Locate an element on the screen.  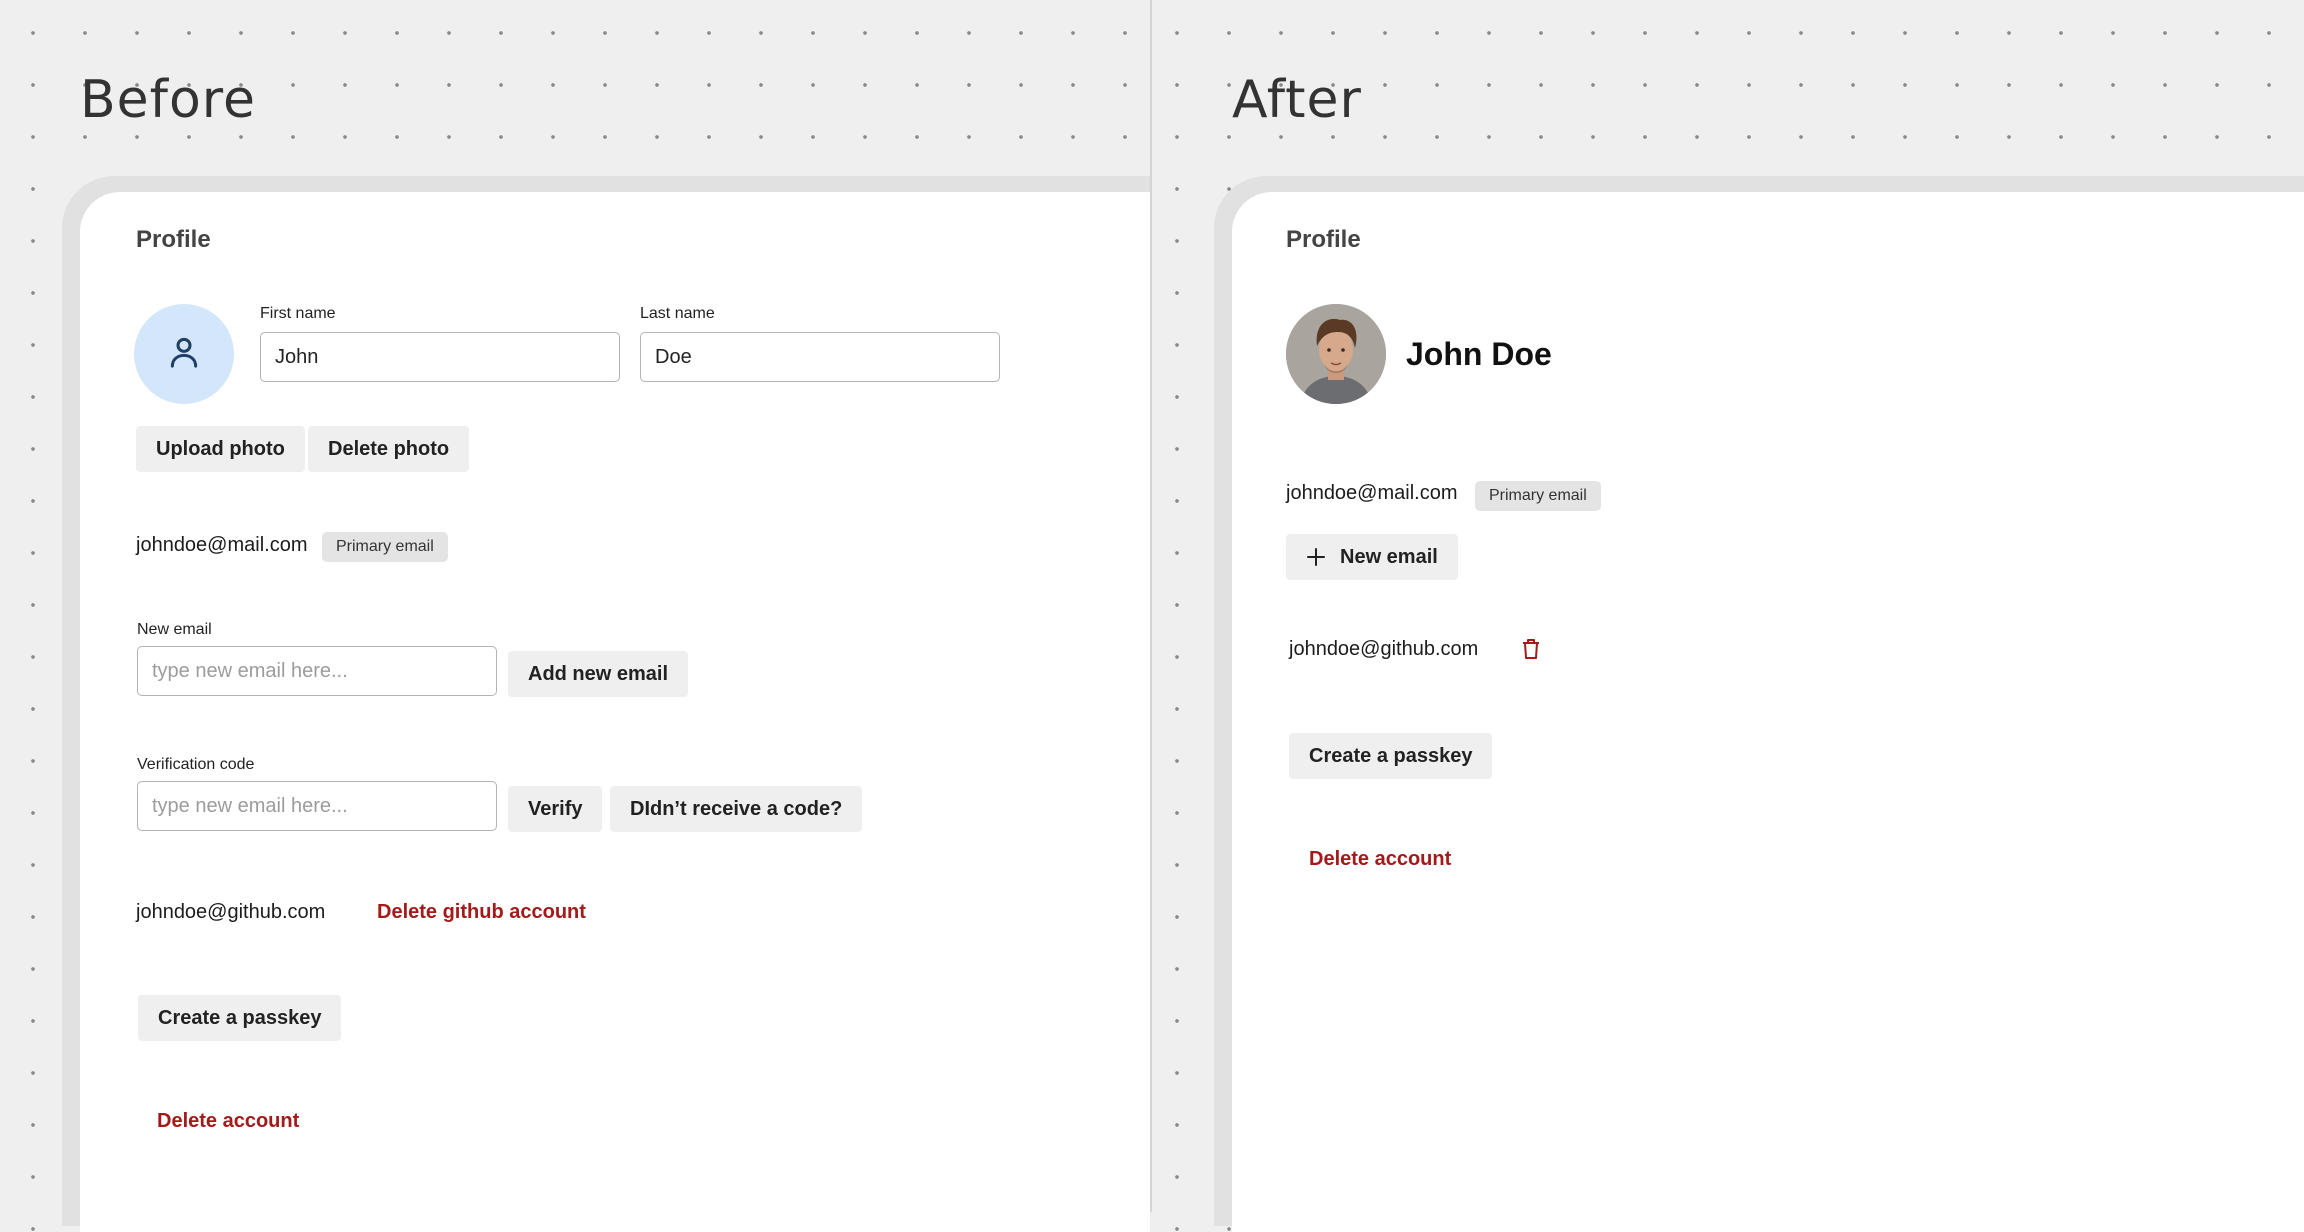
avatar-photo is located at coordinates (1336, 354).